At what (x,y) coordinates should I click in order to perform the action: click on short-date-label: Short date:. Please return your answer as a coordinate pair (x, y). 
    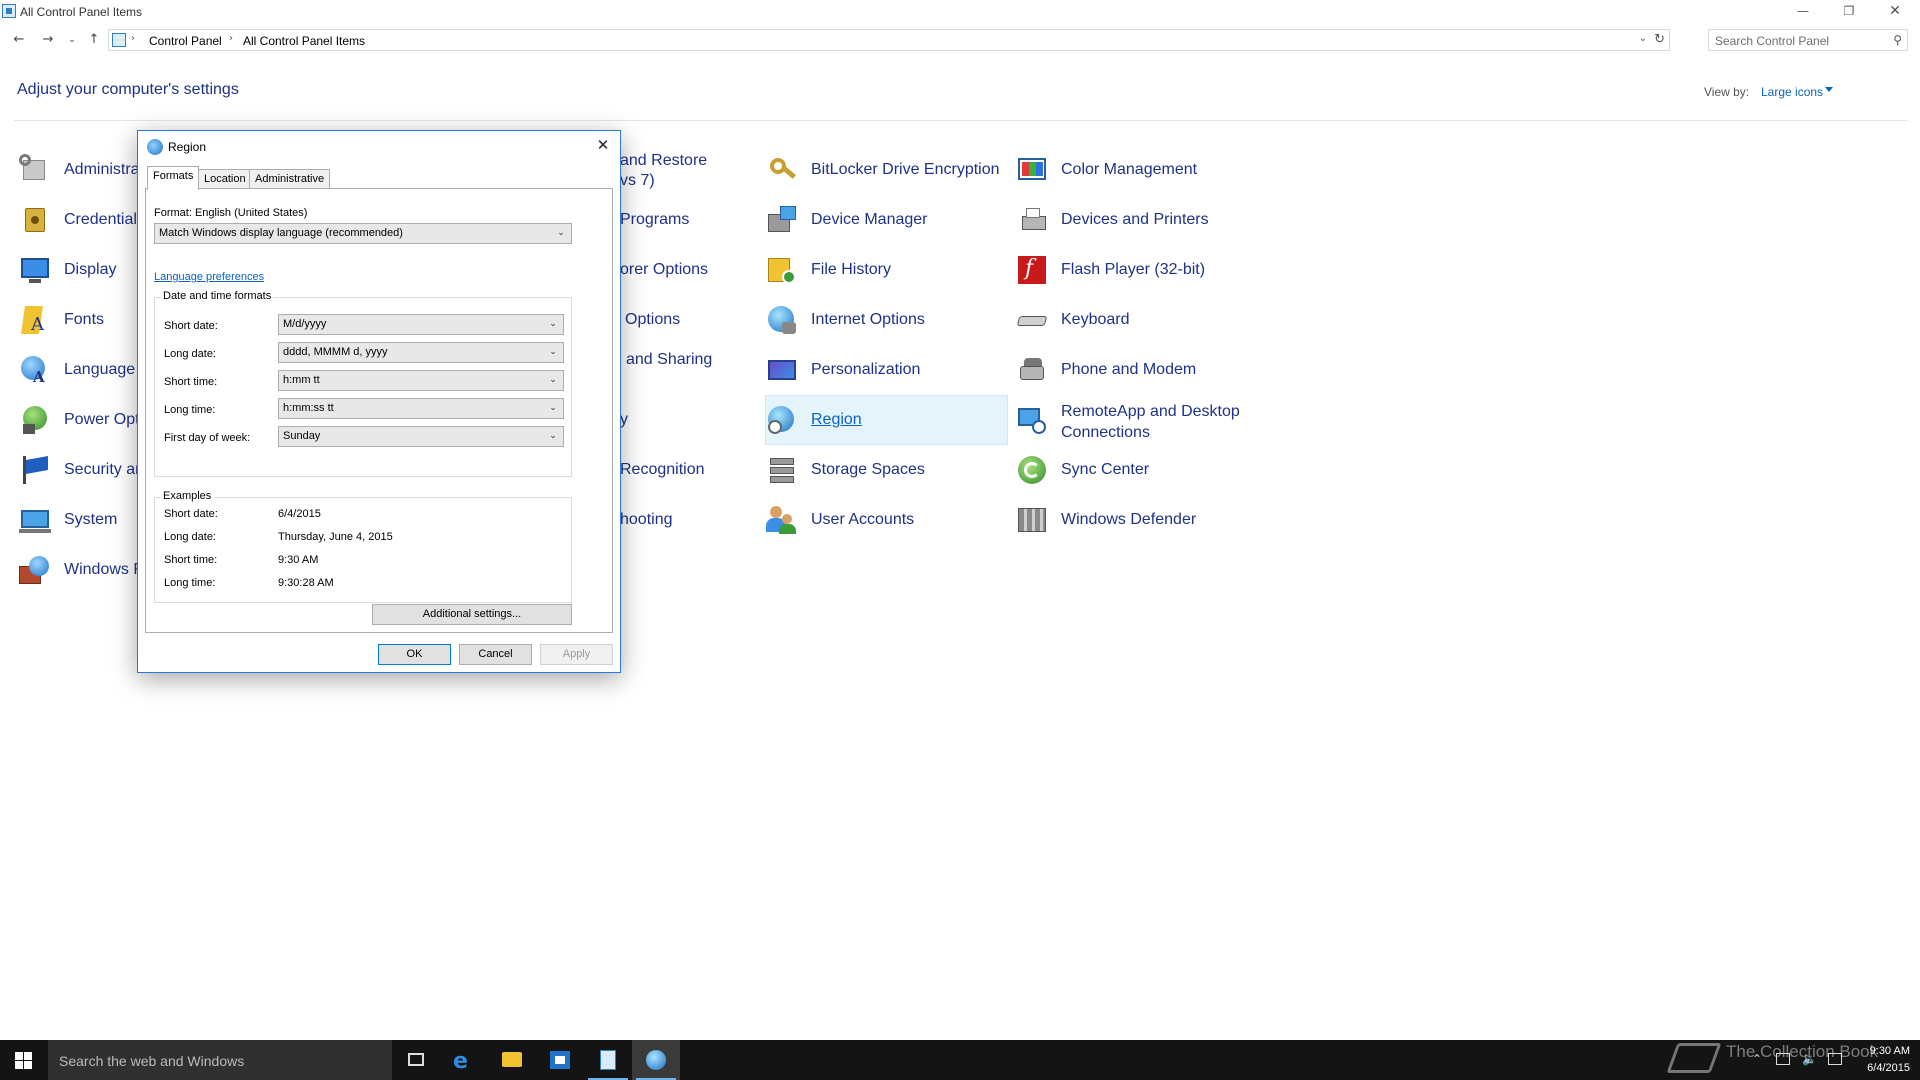
    Looking at the image, I should click on (191, 326).